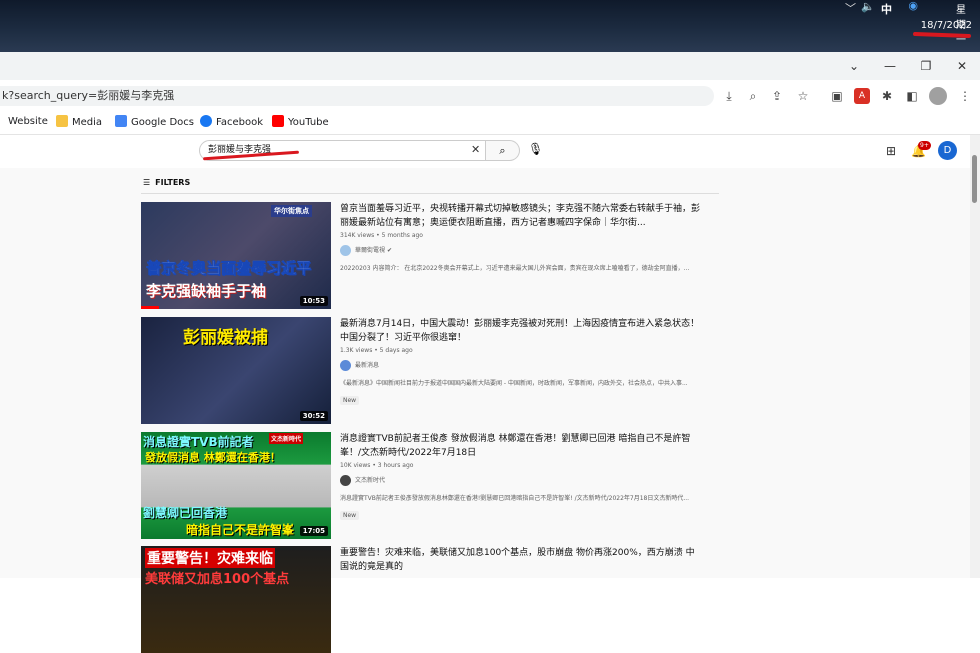  What do you see at coordinates (173, 182) in the screenshot?
I see `filters-label: FILTERS` at bounding box center [173, 182].